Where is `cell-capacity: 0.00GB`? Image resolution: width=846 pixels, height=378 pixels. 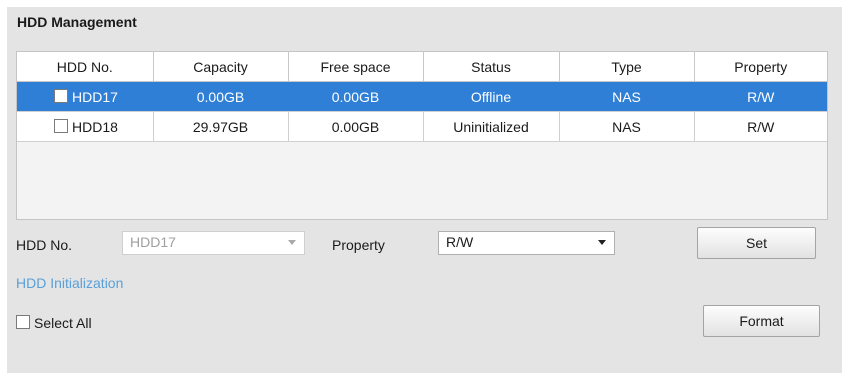 cell-capacity: 0.00GB is located at coordinates (221, 96).